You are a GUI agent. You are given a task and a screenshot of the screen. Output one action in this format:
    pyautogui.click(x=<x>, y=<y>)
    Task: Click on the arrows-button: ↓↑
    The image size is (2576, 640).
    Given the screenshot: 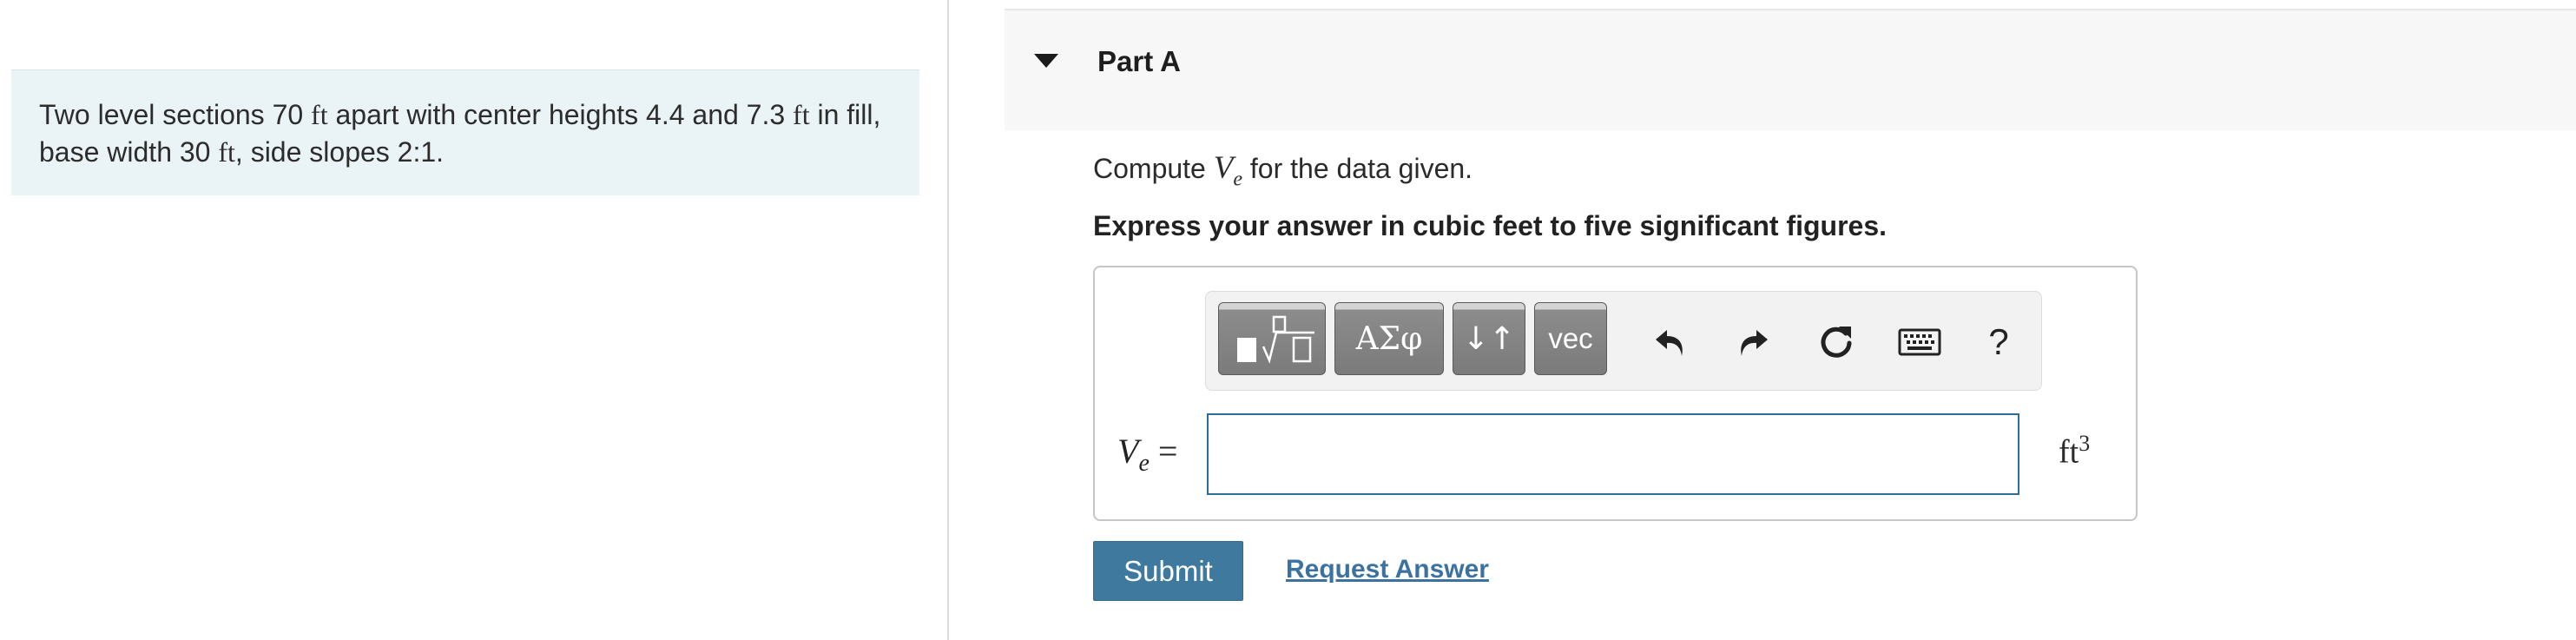 What is the action you would take?
    pyautogui.click(x=1489, y=338)
    